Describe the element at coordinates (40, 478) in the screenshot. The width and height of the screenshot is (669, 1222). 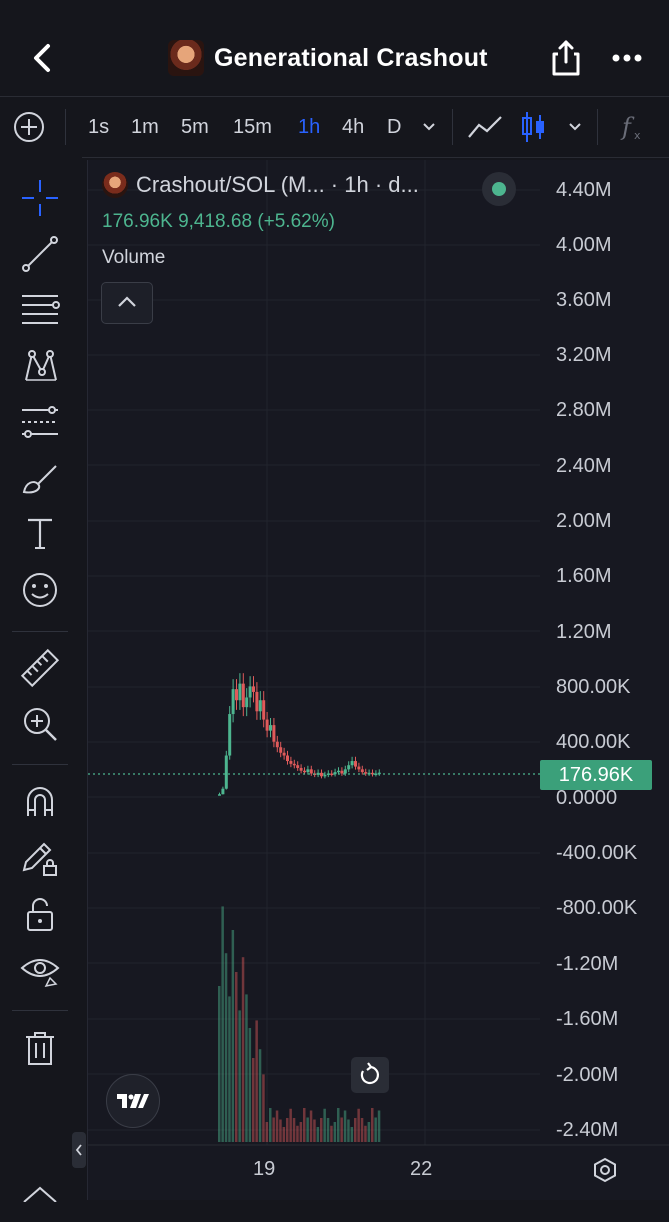
I see `brush-icon` at that location.